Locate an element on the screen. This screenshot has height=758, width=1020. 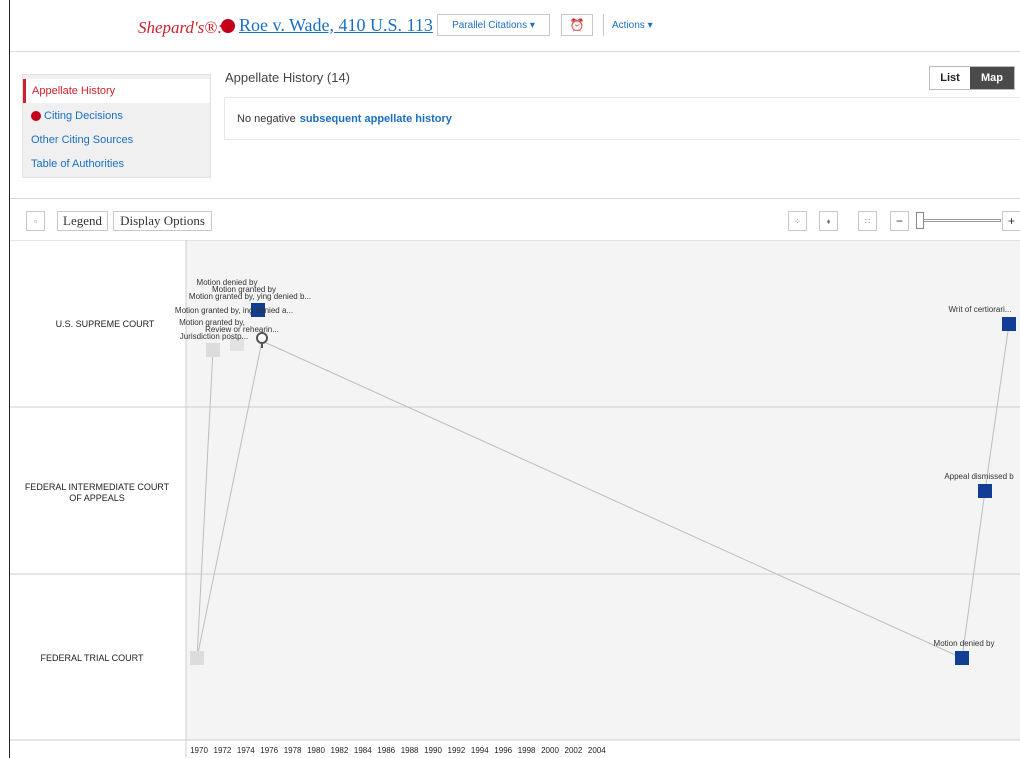
grid-button: ∷ is located at coordinates (867, 221).